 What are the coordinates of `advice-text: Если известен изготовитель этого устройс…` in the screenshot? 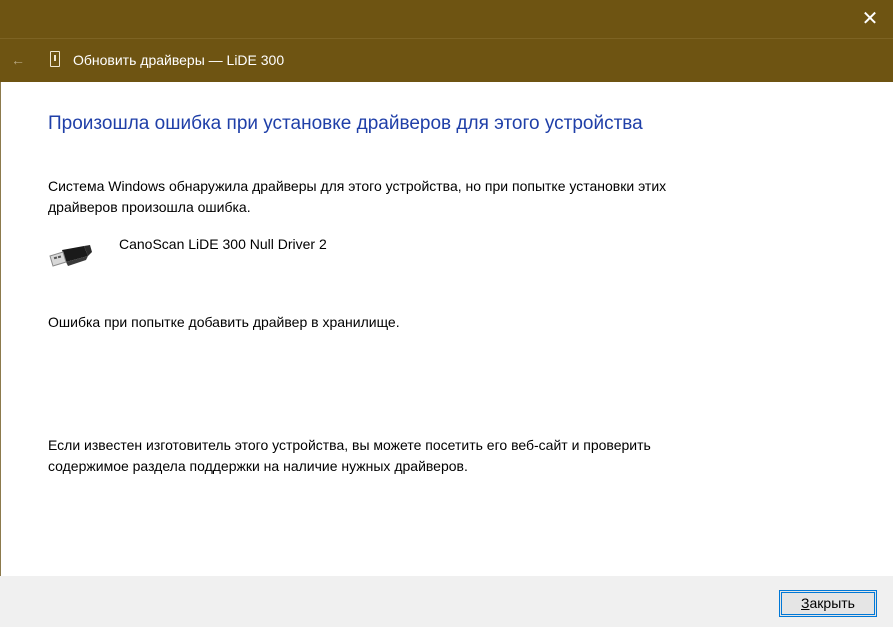 It's located at (349, 455).